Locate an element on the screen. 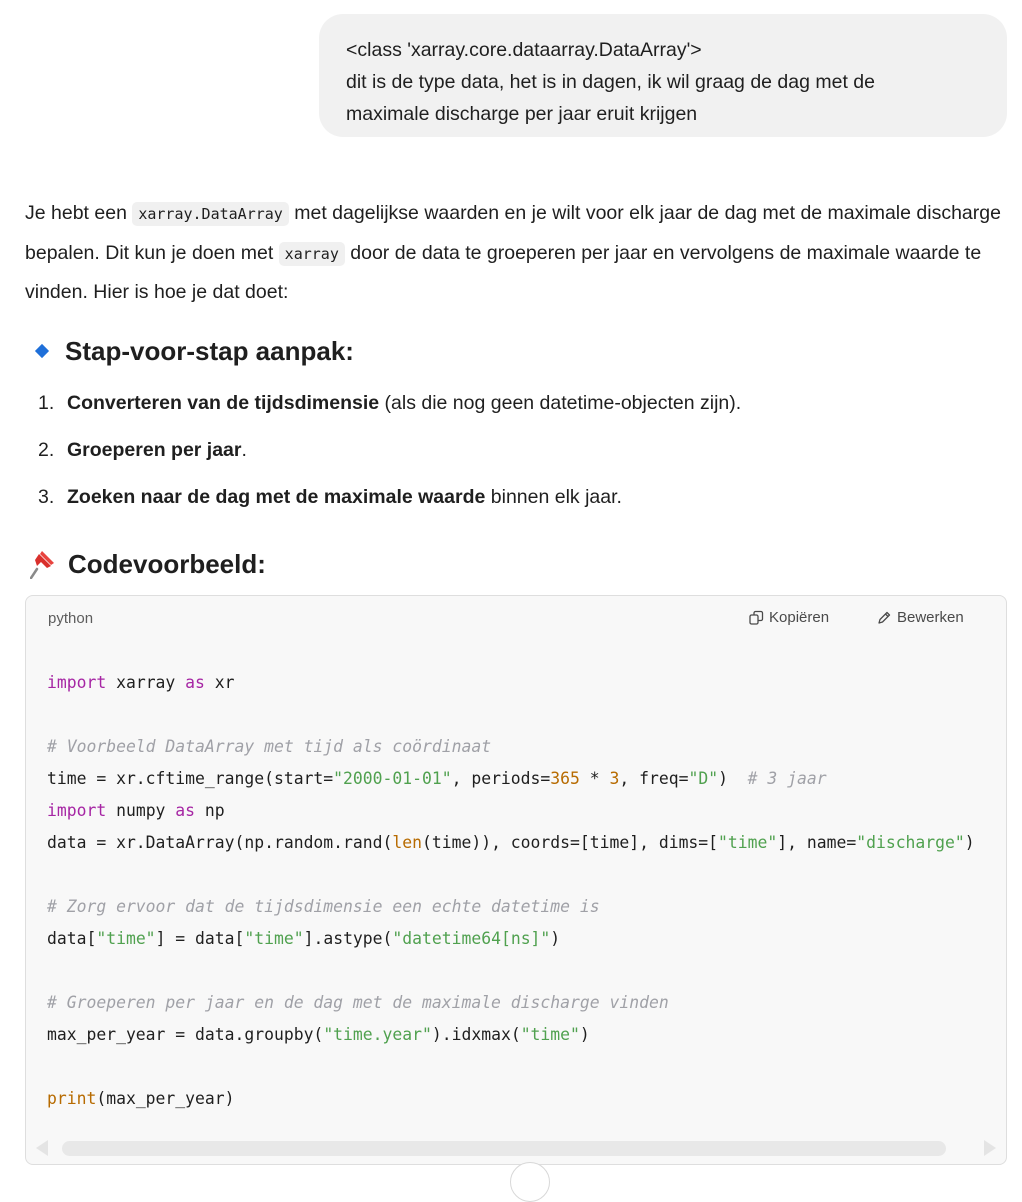  edit-button-label: Bewerken is located at coordinates (930, 617).